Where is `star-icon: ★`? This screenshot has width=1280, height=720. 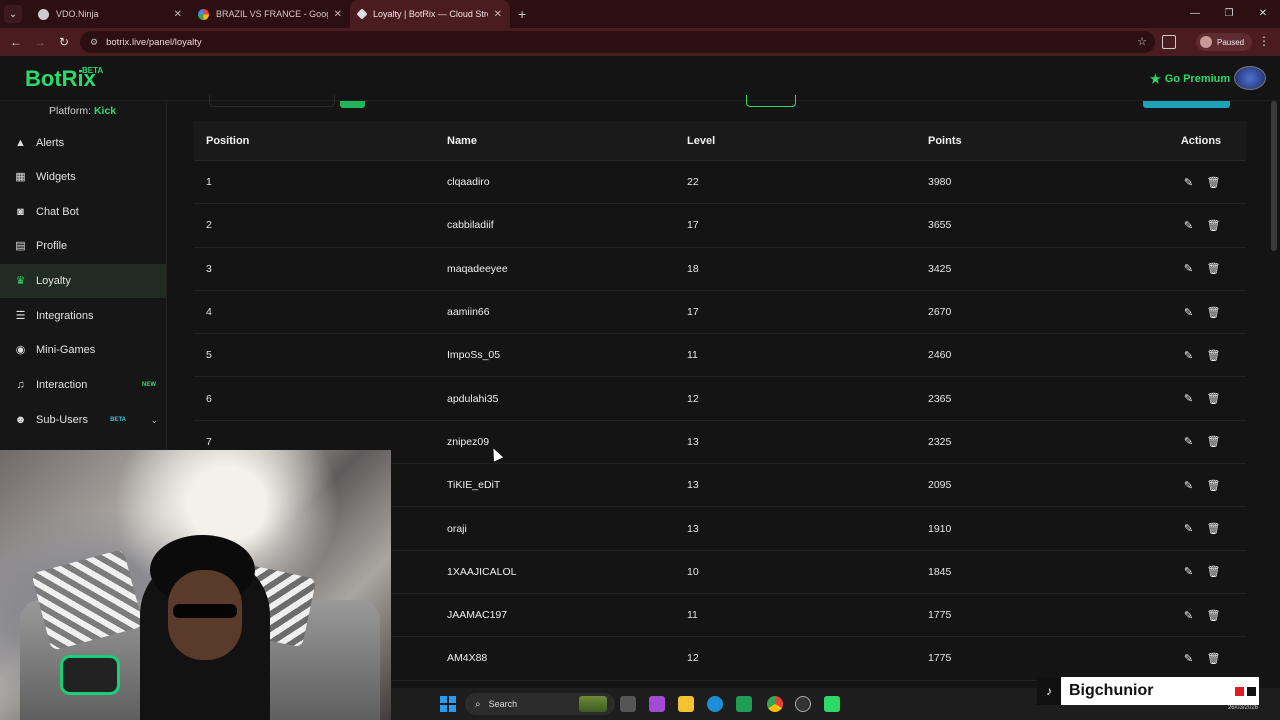 star-icon: ★ is located at coordinates (1155, 79).